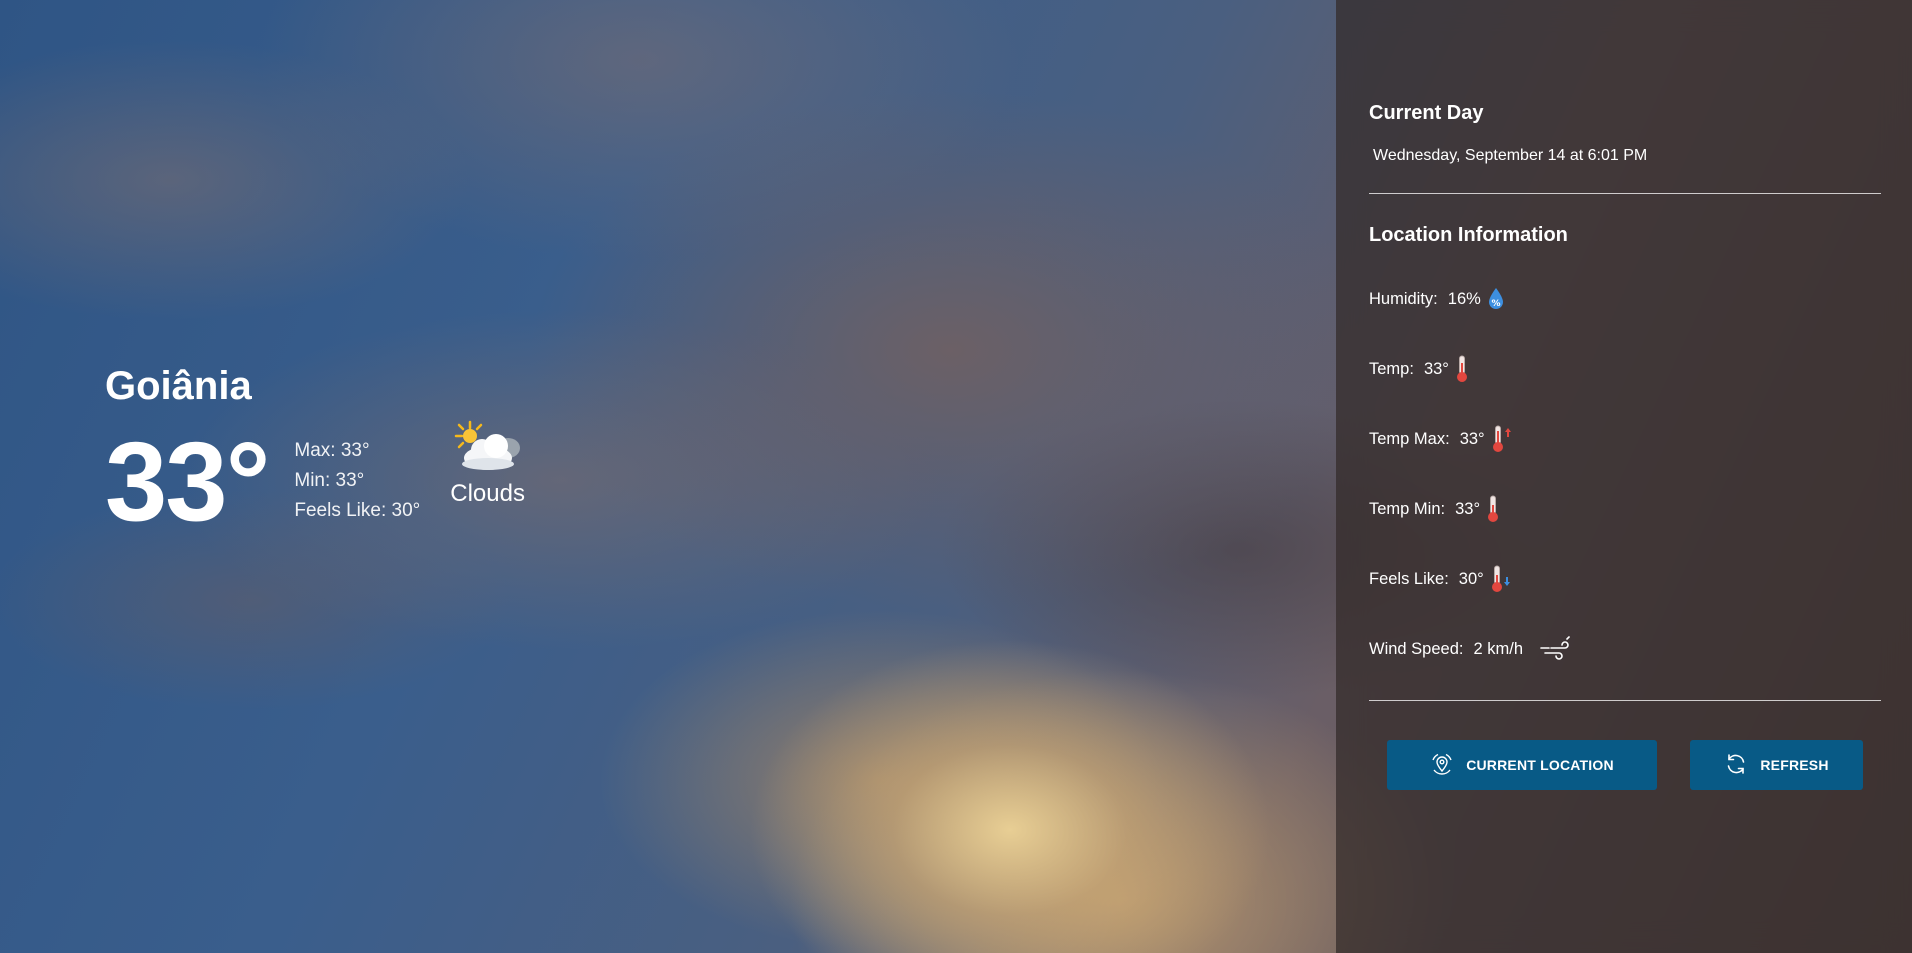  What do you see at coordinates (332, 450) in the screenshot?
I see `max-temperature: Max: 33°` at bounding box center [332, 450].